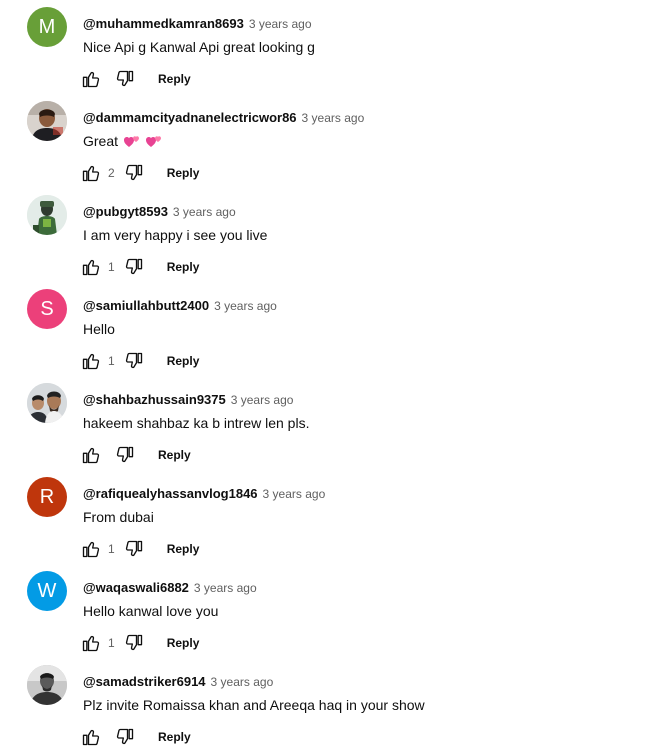  What do you see at coordinates (111, 173) in the screenshot?
I see `like-count: 2` at bounding box center [111, 173].